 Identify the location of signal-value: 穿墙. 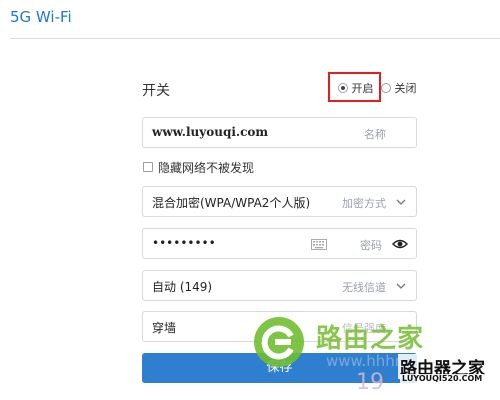
(164, 328).